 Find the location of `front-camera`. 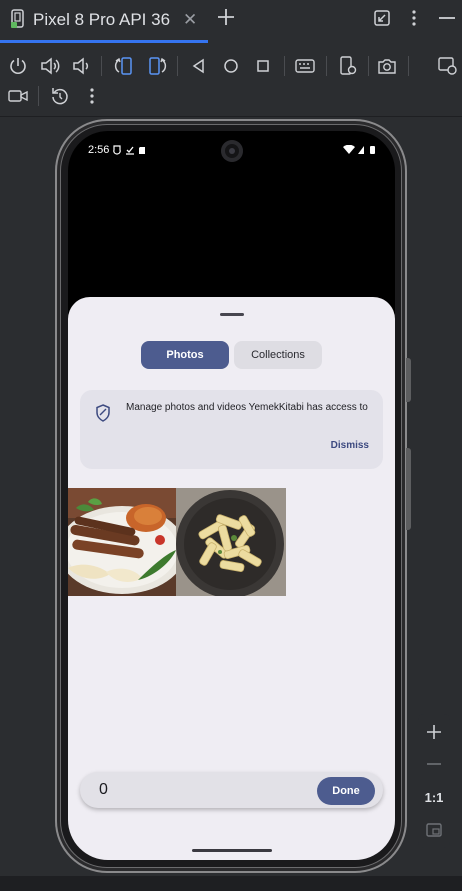

front-camera is located at coordinates (232, 151).